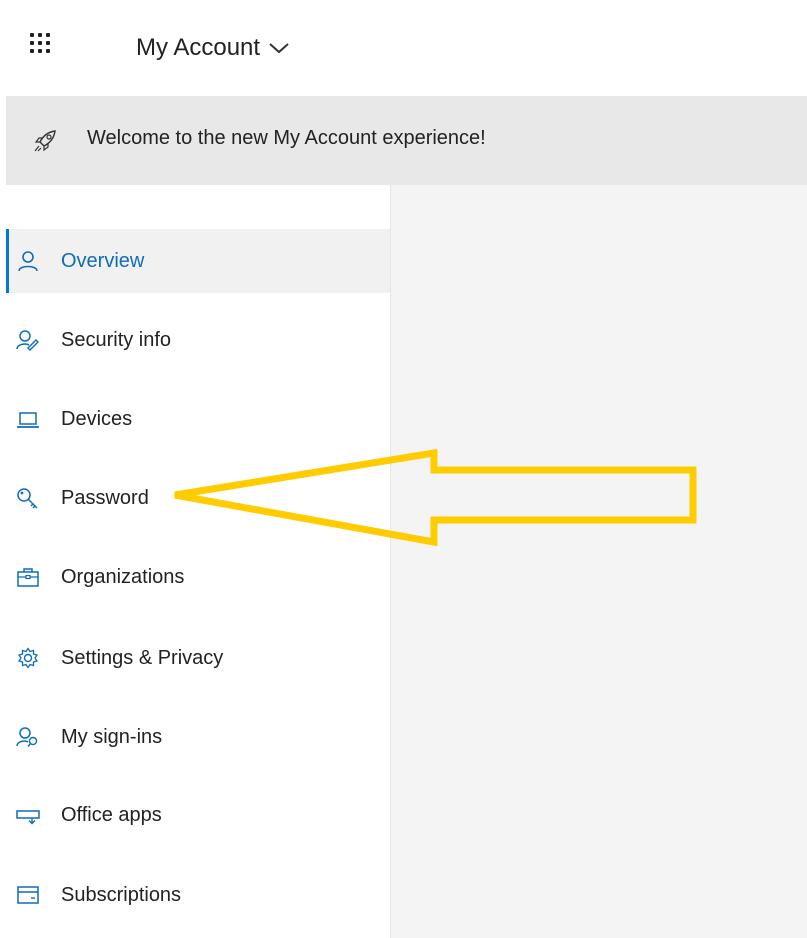 This screenshot has width=807, height=938. What do you see at coordinates (27, 737) in the screenshot?
I see `person-search-icon` at bounding box center [27, 737].